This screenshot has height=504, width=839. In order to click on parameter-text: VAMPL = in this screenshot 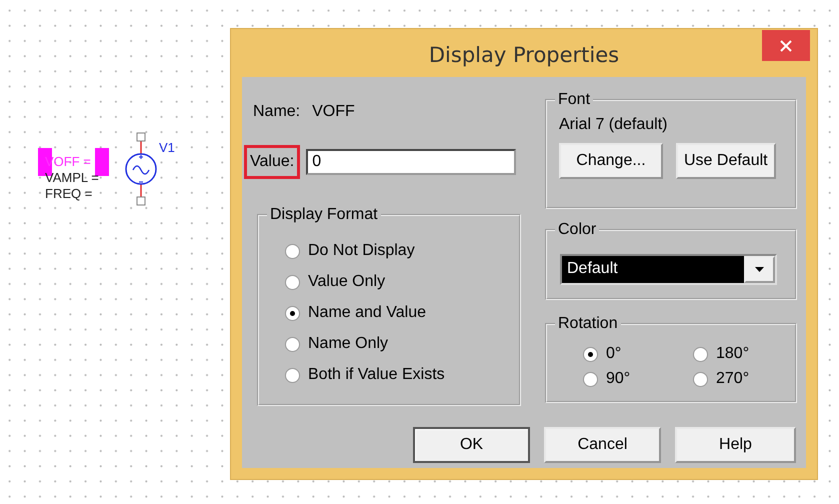, I will do `click(72, 177)`.